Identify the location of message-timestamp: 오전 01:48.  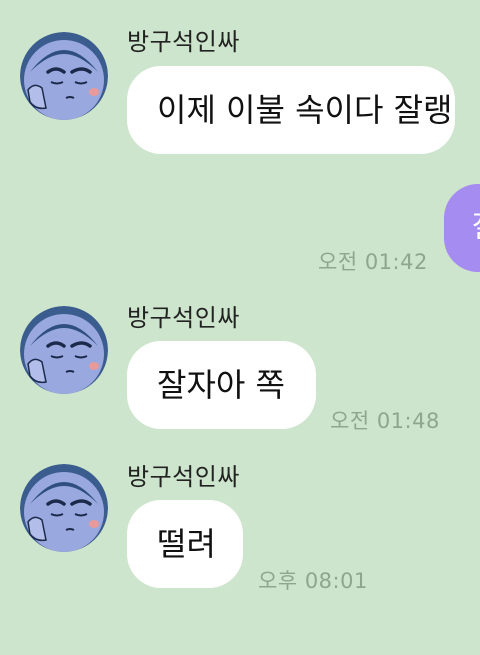
(385, 421).